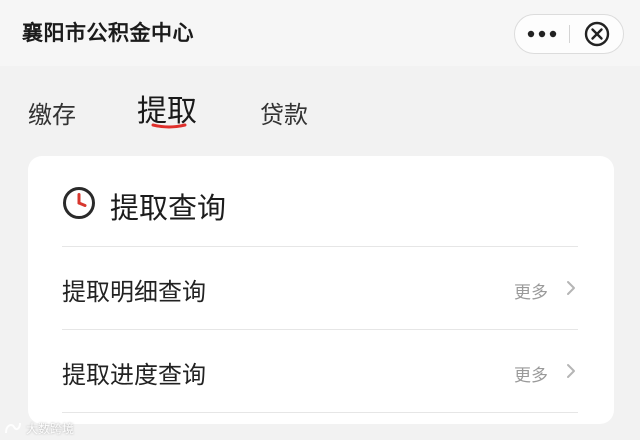 The image size is (640, 440). Describe the element at coordinates (134, 292) in the screenshot. I see `list-item-label: 提取明细查询` at that location.